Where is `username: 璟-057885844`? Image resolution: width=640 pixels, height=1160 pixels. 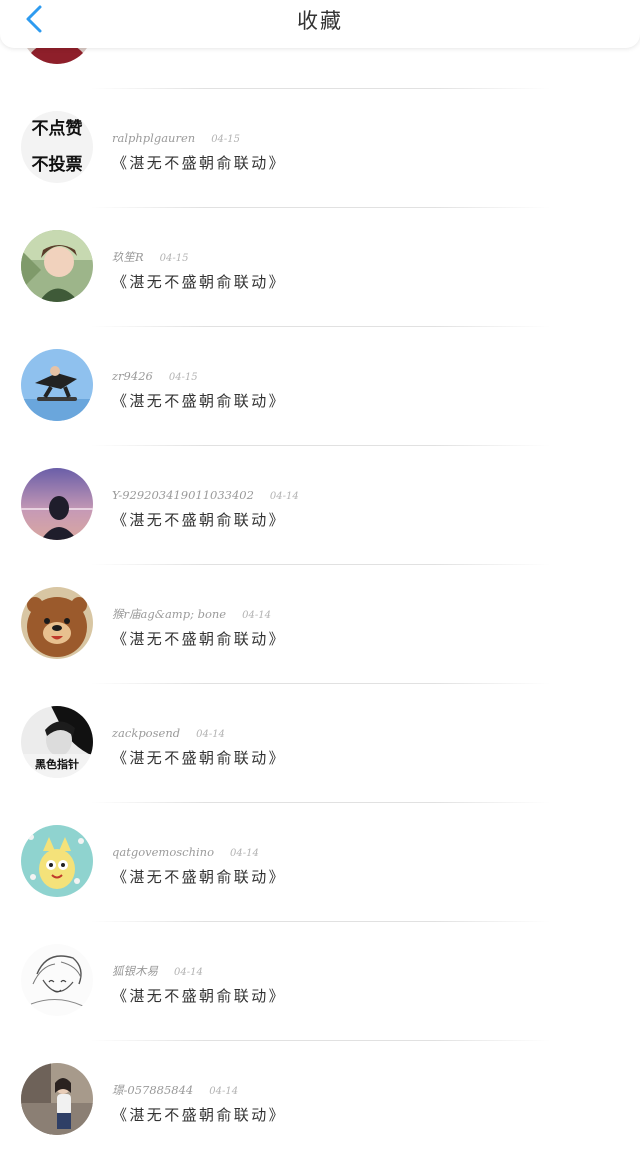 username: 璟-057885844 is located at coordinates (152, 1090).